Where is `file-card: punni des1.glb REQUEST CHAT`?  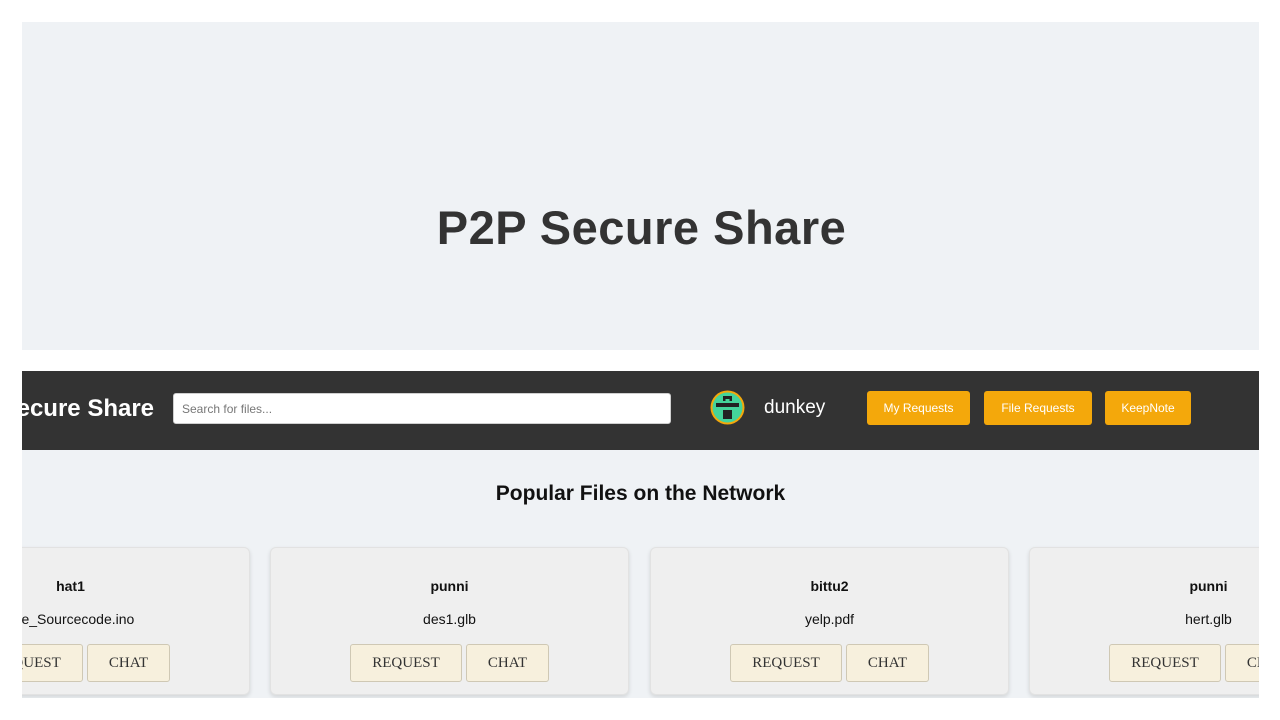
file-card: punni des1.glb REQUEST CHAT is located at coordinates (449, 621).